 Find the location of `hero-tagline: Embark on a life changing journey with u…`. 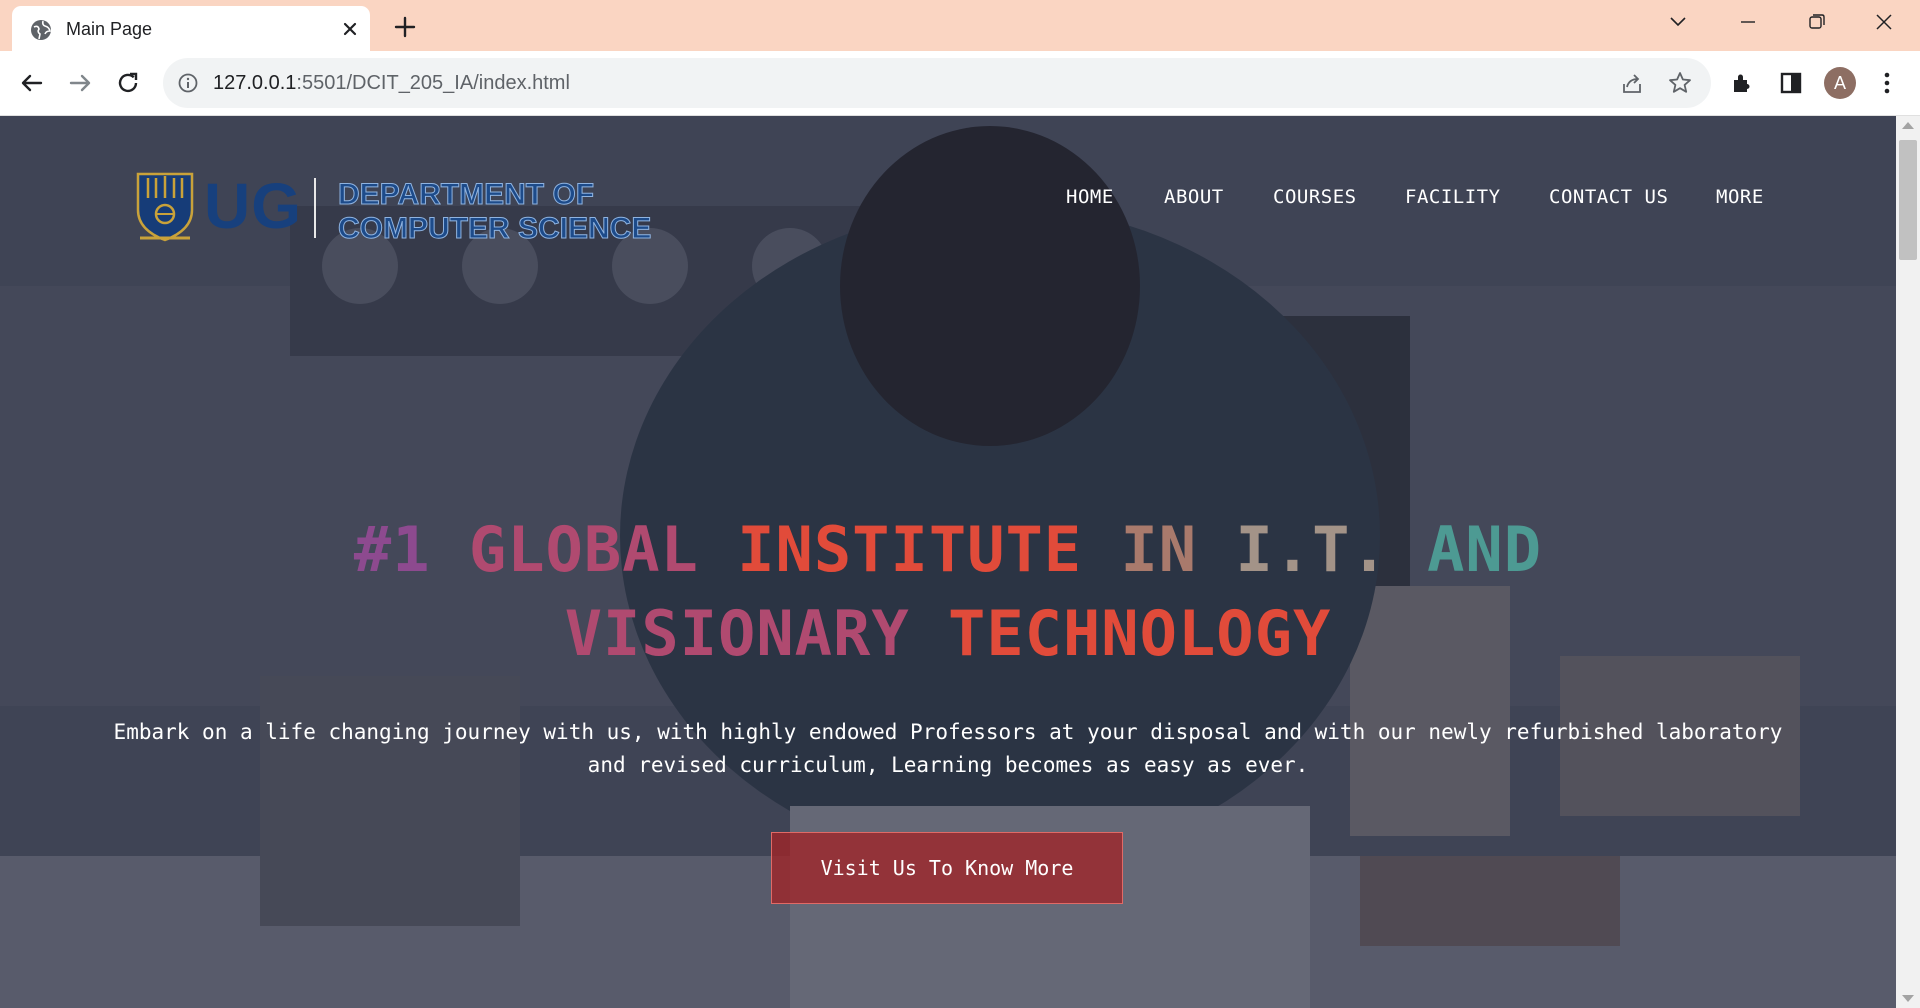

hero-tagline: Embark on a life changing journey with u… is located at coordinates (948, 748).